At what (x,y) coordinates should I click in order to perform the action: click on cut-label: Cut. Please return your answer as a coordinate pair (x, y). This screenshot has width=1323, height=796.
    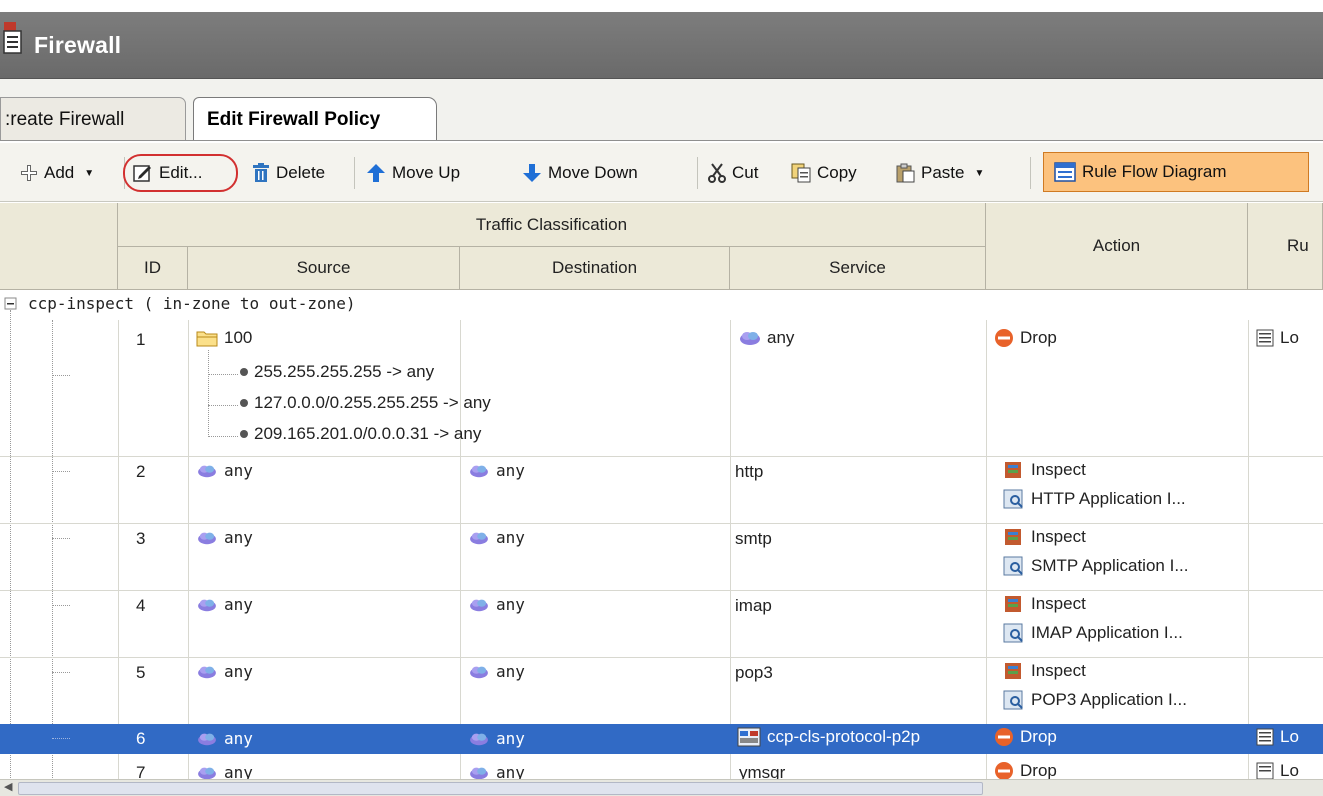
    Looking at the image, I should click on (745, 172).